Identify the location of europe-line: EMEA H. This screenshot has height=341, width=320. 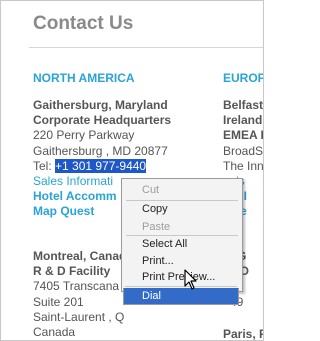
(243, 135).